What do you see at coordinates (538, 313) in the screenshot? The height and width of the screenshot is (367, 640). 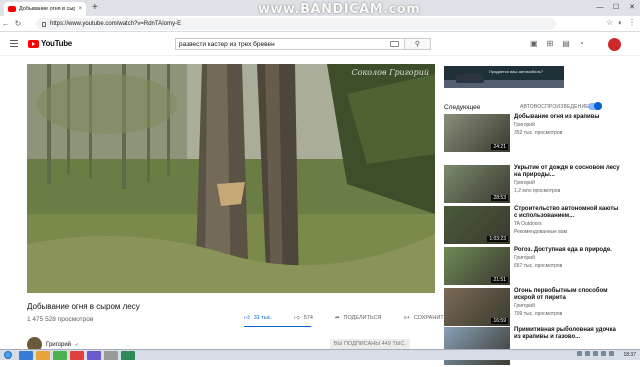 I see `recommendation-meta: 799 тыс. просмотров` at bounding box center [538, 313].